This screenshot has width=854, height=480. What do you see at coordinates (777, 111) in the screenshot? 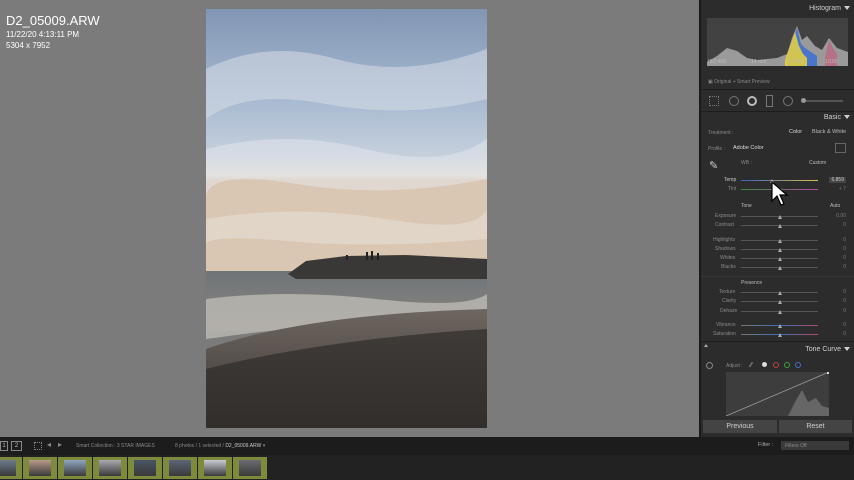
I see `divider` at bounding box center [777, 111].